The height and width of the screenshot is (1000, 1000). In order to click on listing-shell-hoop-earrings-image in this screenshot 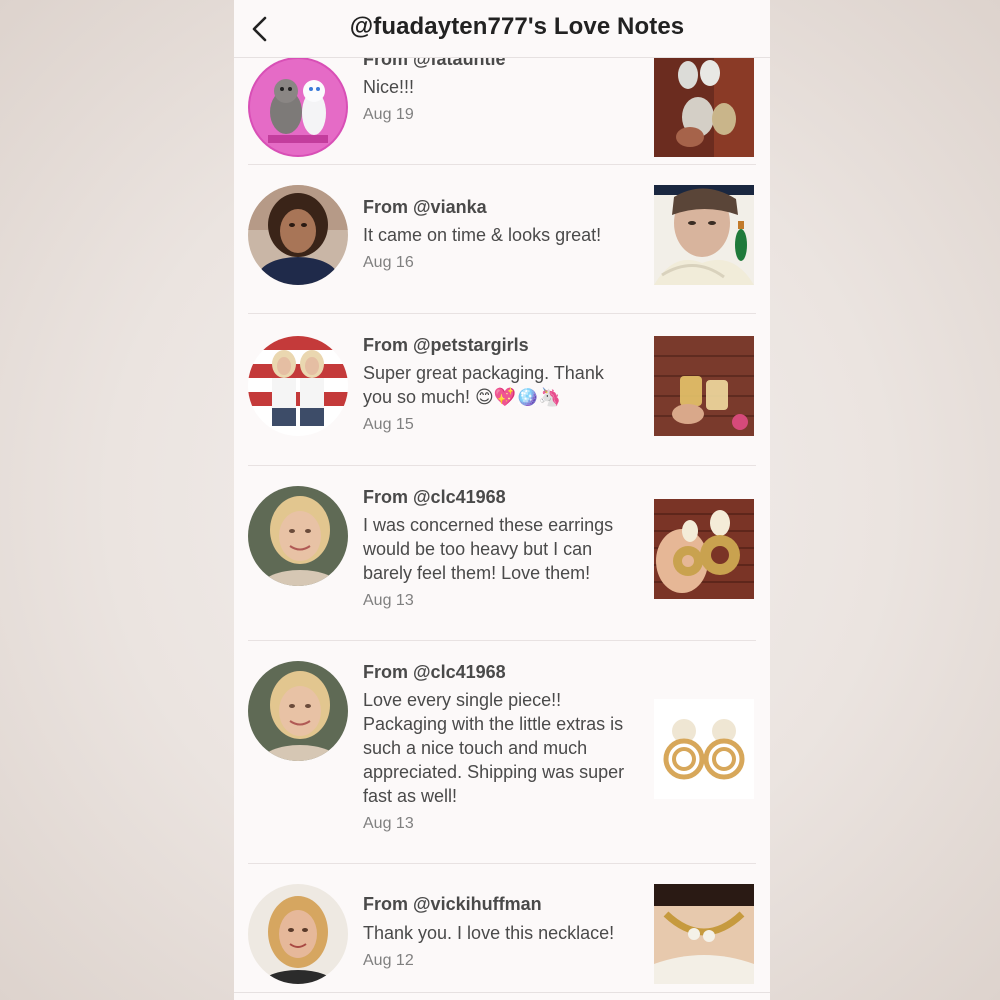, I will do `click(704, 749)`.